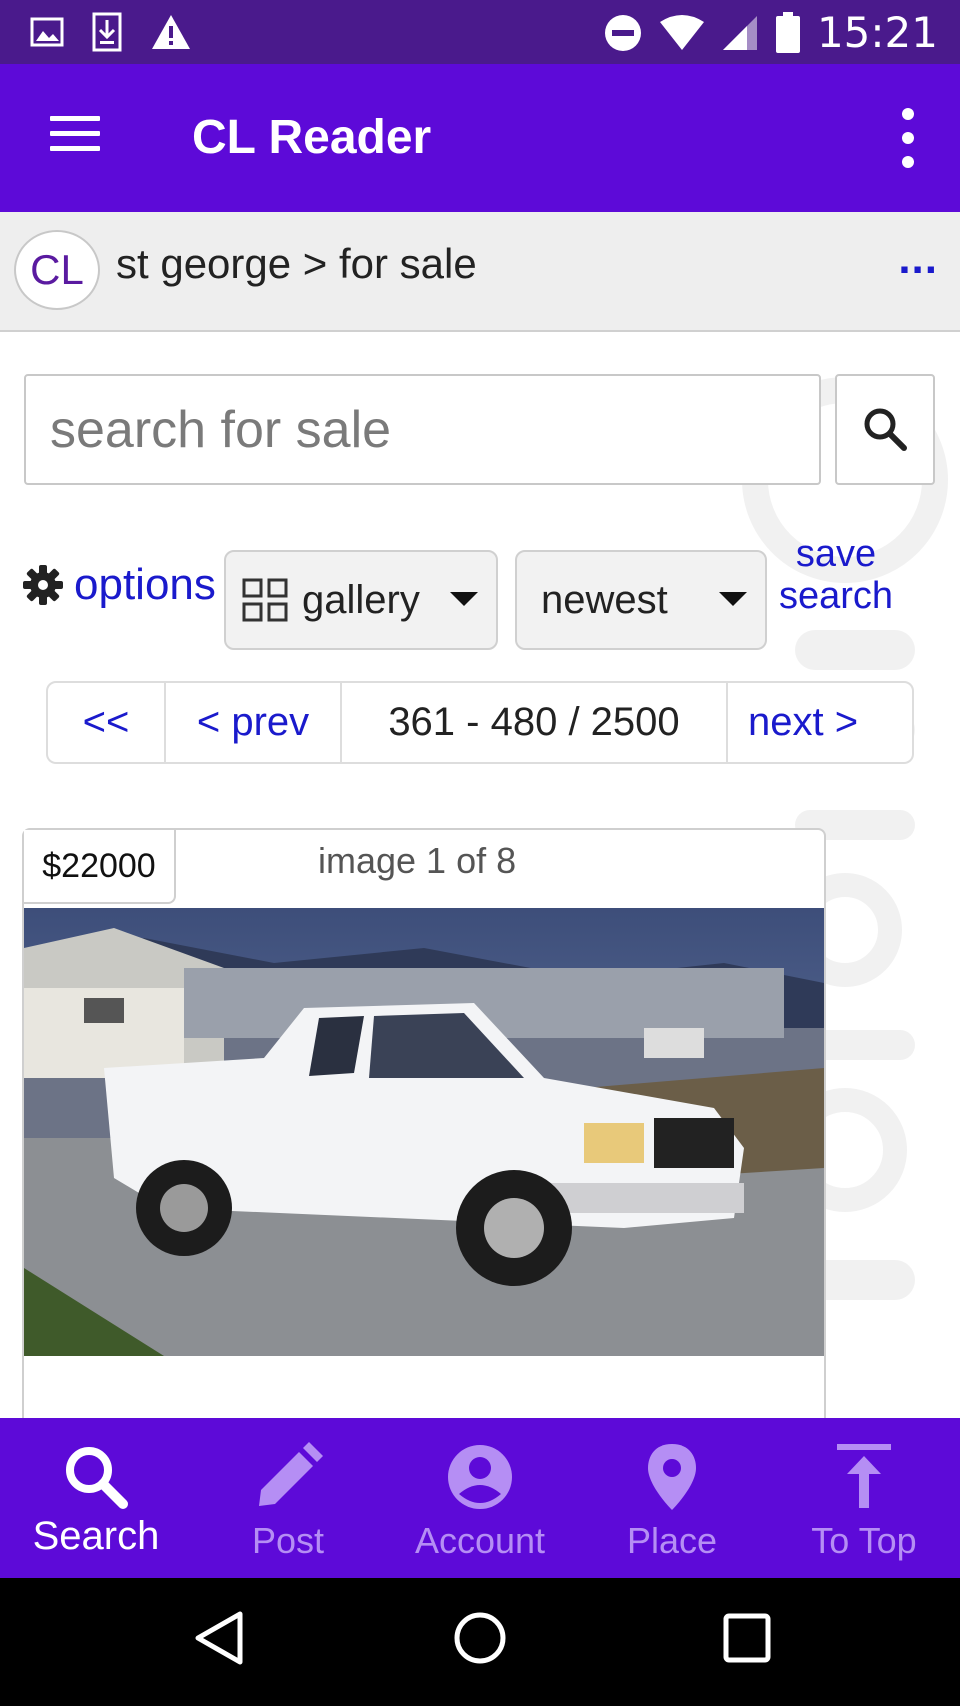 The image size is (960, 1706). What do you see at coordinates (681, 32) in the screenshot?
I see `wifi-icon` at bounding box center [681, 32].